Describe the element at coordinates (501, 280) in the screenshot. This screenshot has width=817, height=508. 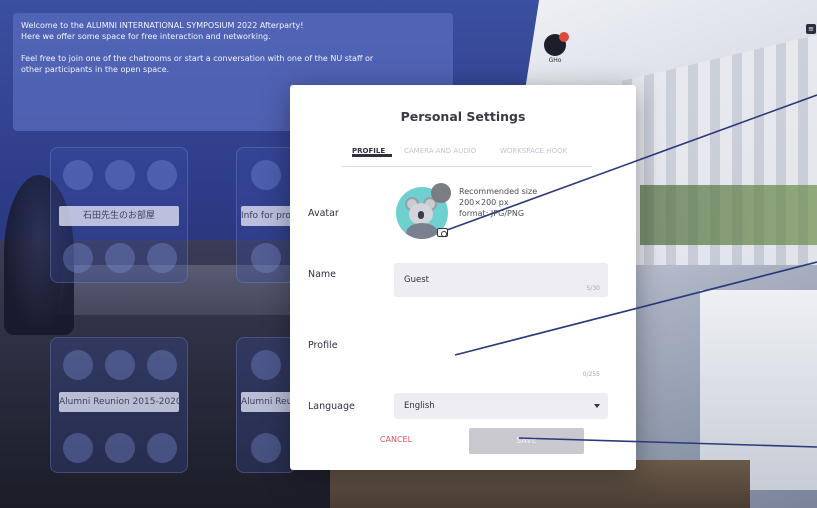
I see `name-input: Guest 5/30` at that location.